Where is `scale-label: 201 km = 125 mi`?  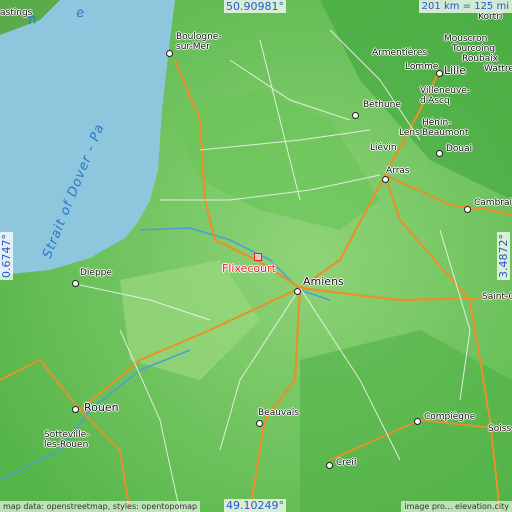
scale-label: 201 km = 125 mi is located at coordinates (465, 6).